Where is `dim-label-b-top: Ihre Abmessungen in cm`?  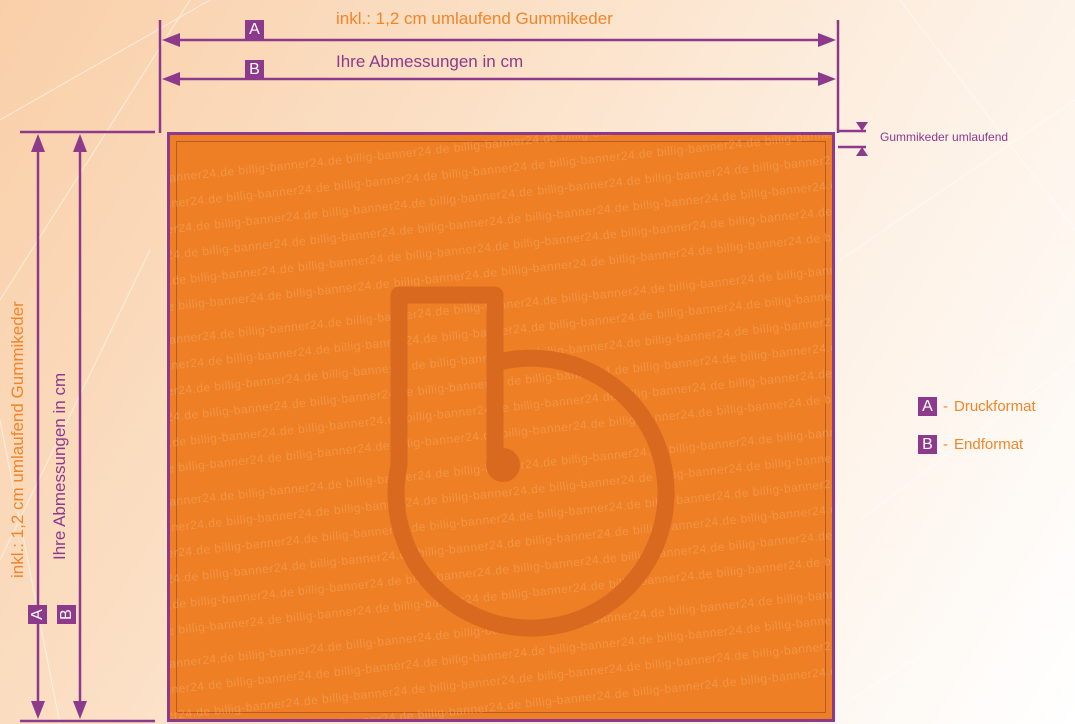
dim-label-b-top: Ihre Abmessungen in cm is located at coordinates (430, 61).